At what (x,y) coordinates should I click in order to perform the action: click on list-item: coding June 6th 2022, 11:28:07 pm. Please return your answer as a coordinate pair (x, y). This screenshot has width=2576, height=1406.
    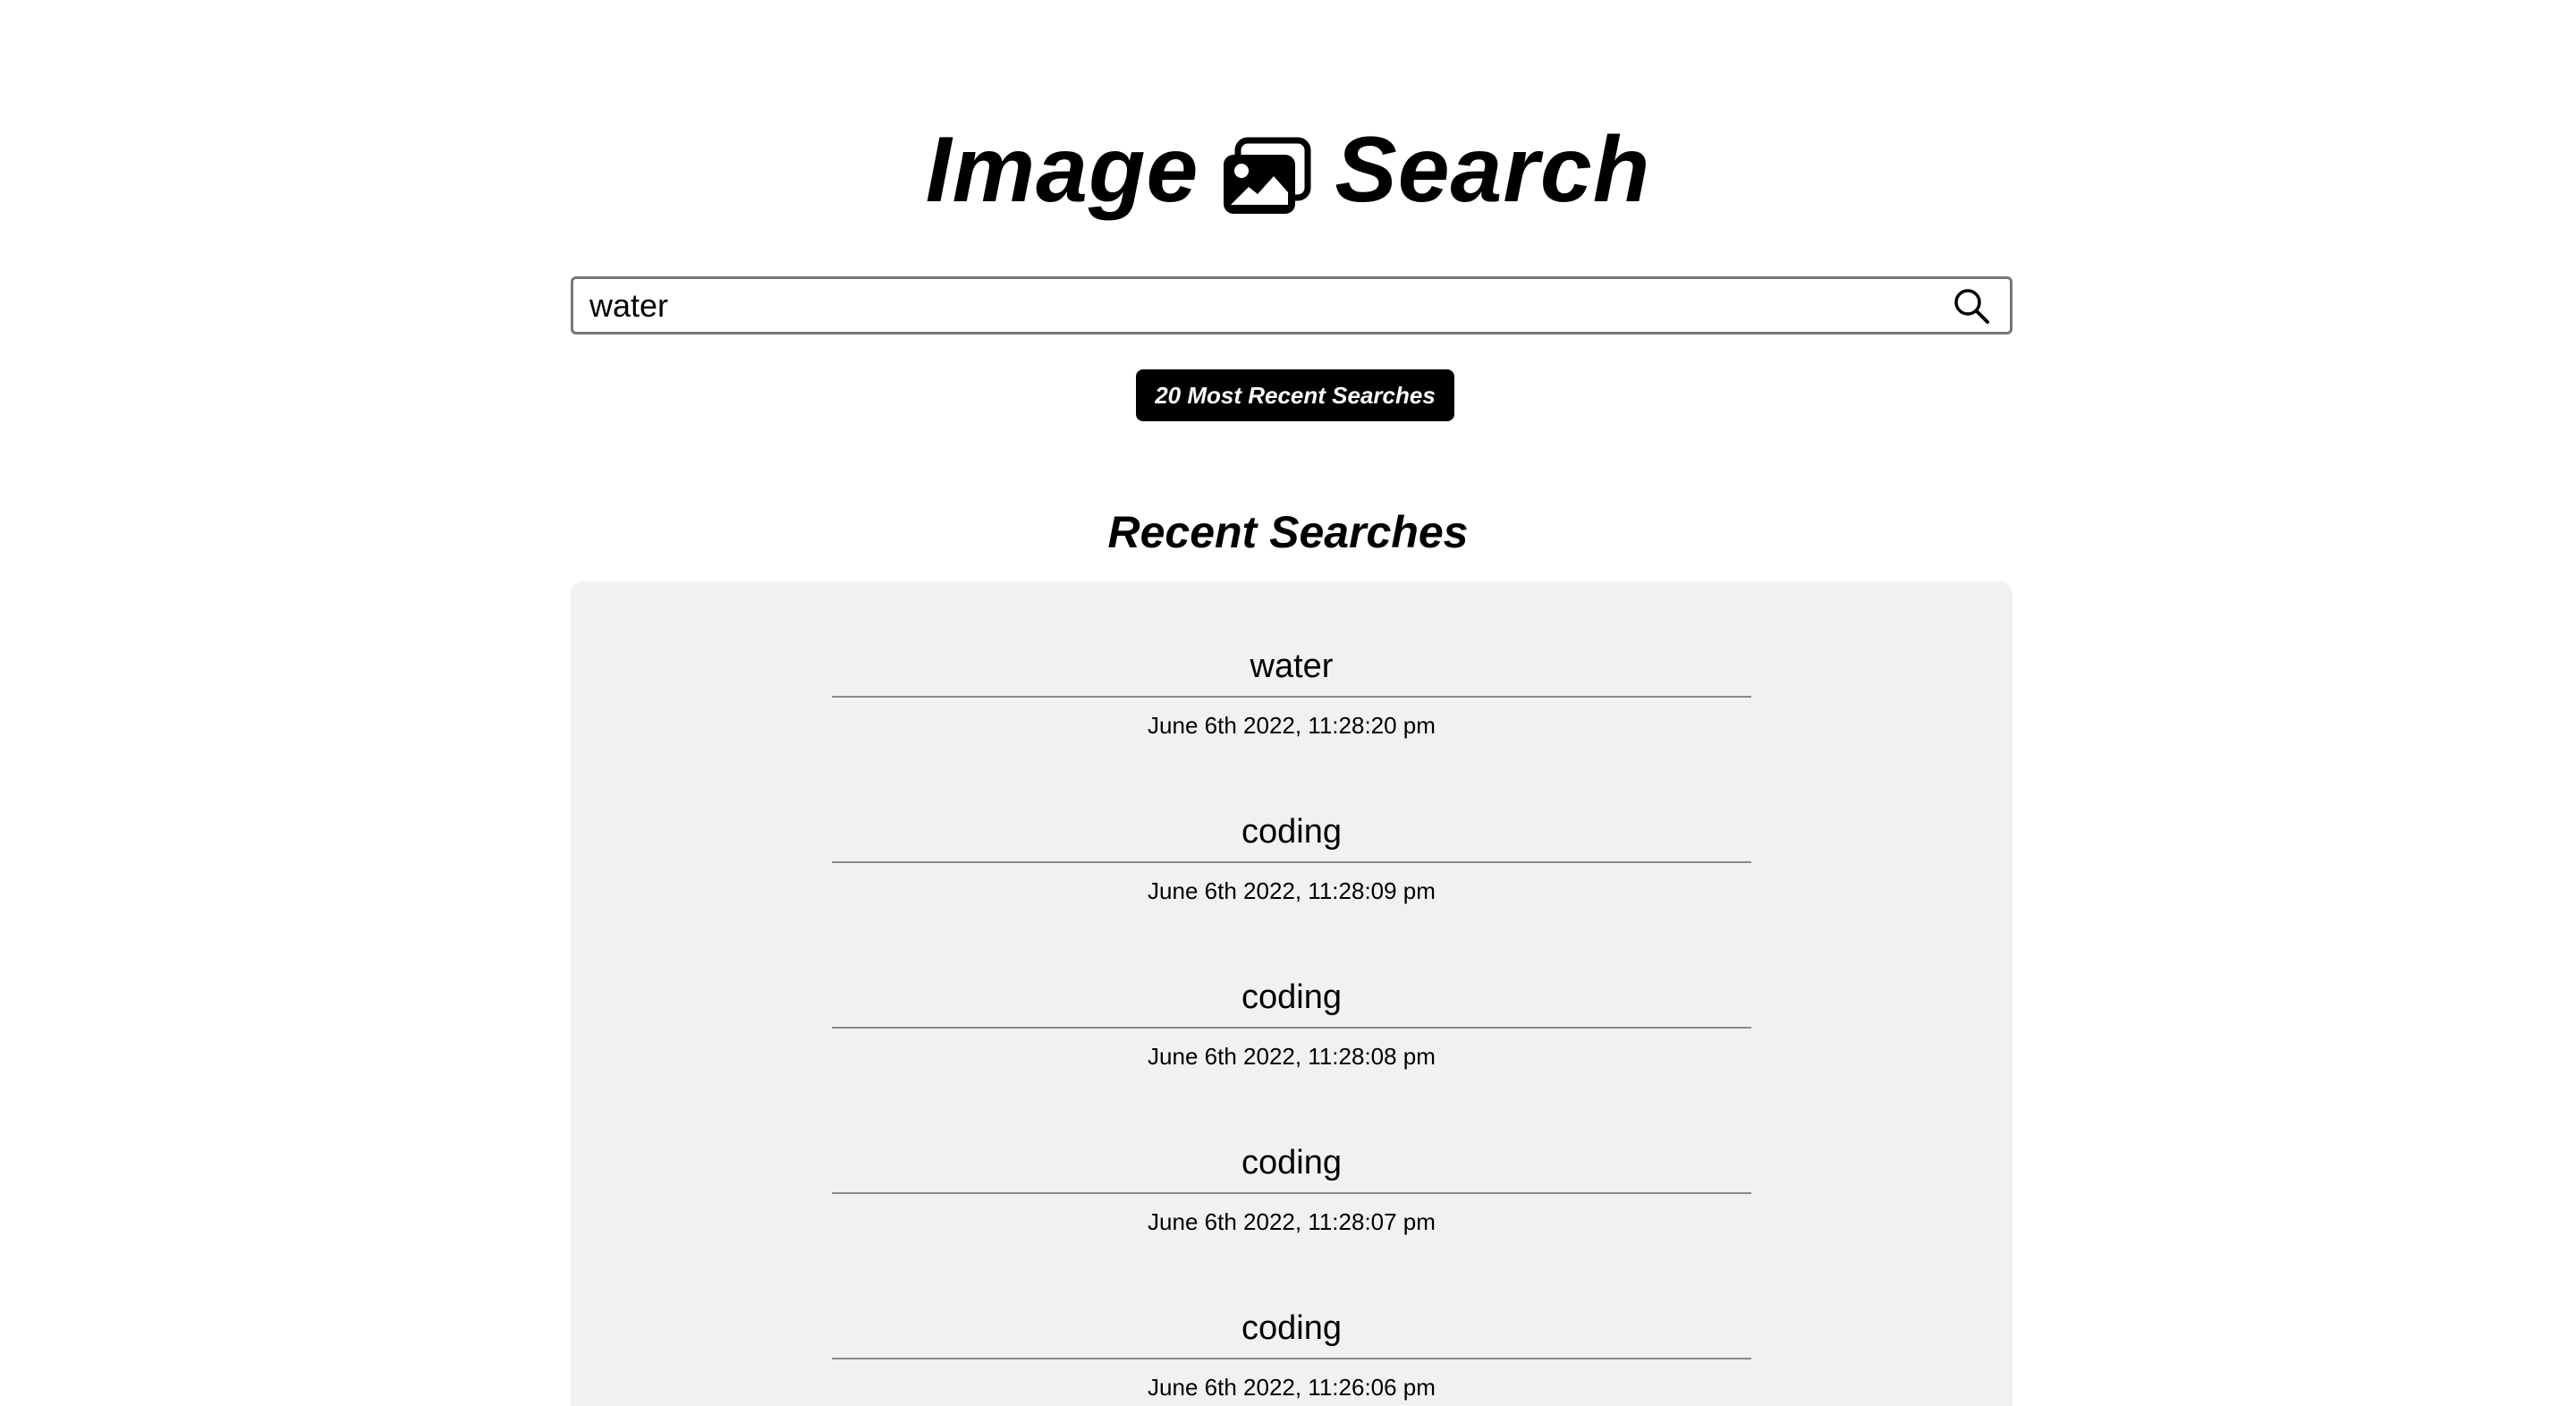
    Looking at the image, I should click on (1291, 1189).